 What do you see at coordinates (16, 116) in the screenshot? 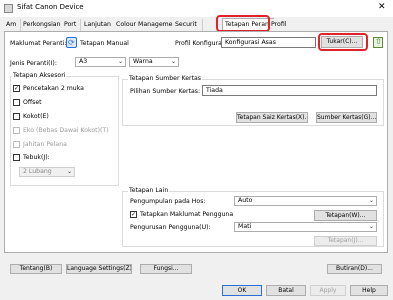
I see `staple-checkbox` at bounding box center [16, 116].